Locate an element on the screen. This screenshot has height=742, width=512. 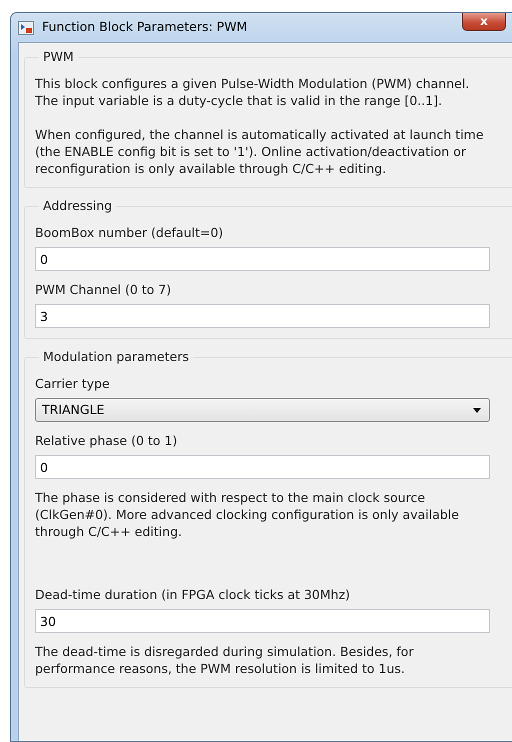
group-title: Addressing is located at coordinates (78, 206).